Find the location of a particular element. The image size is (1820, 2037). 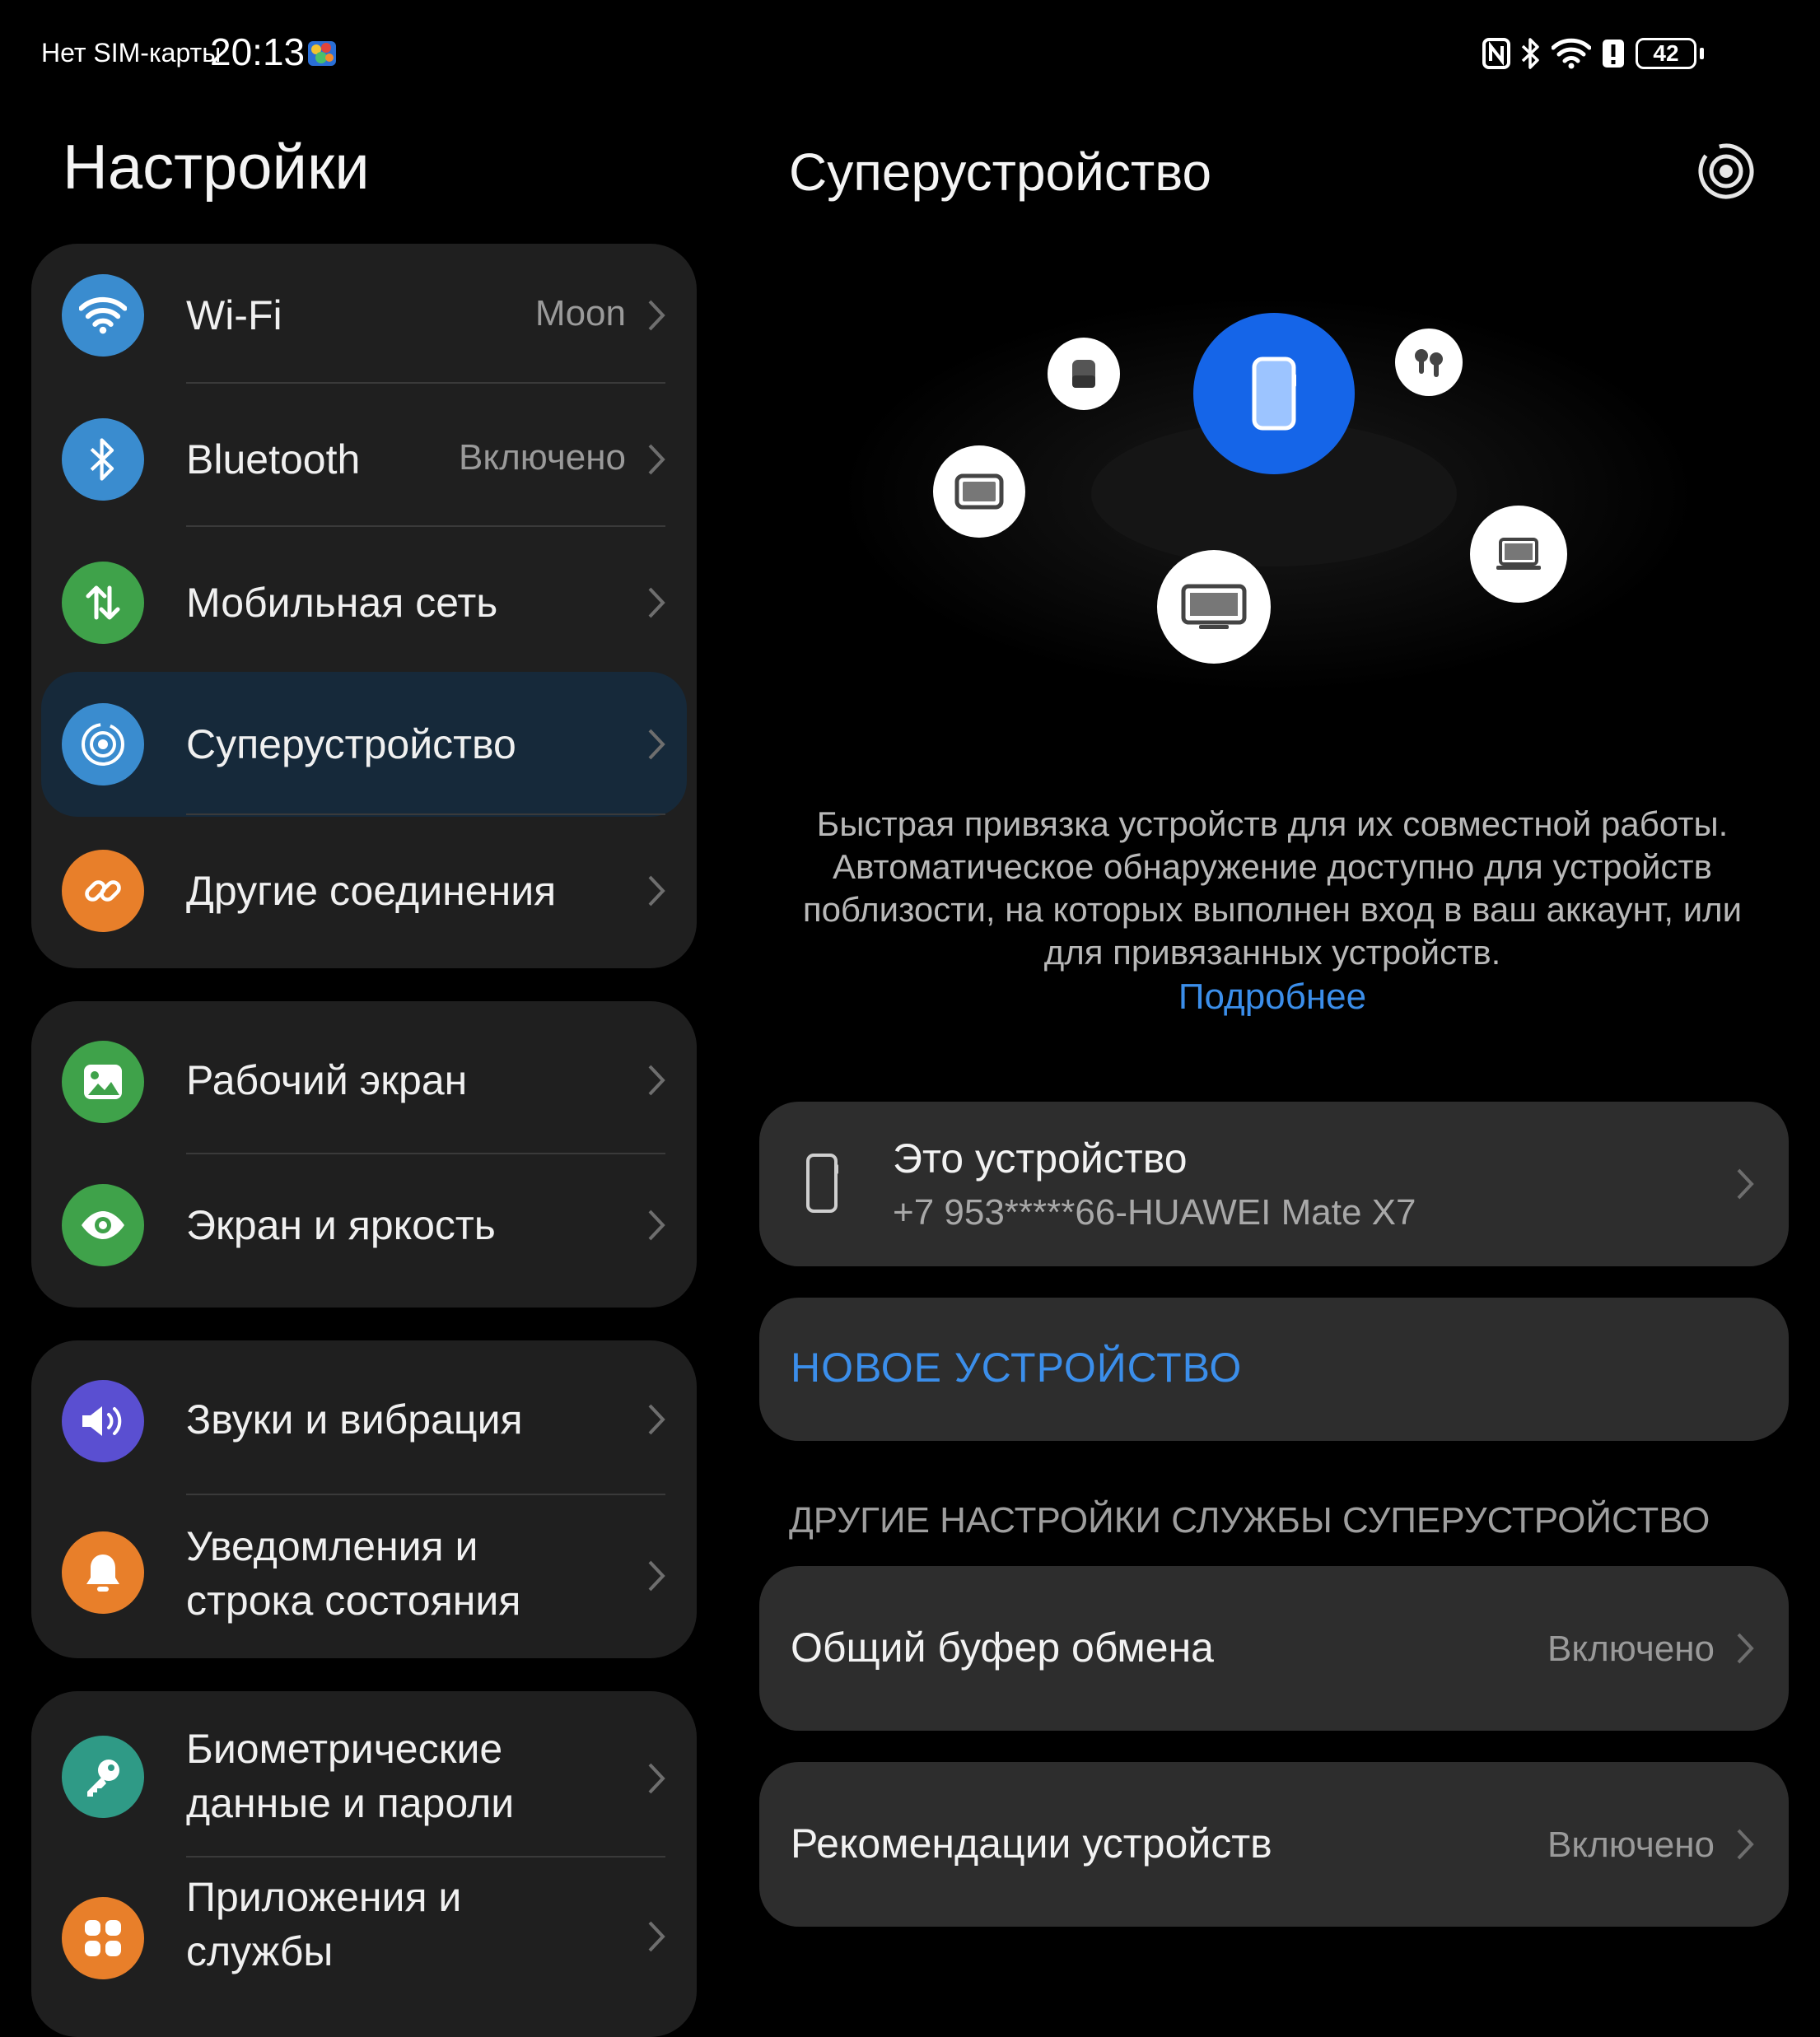

battery-icon: 42 is located at coordinates (1666, 53).